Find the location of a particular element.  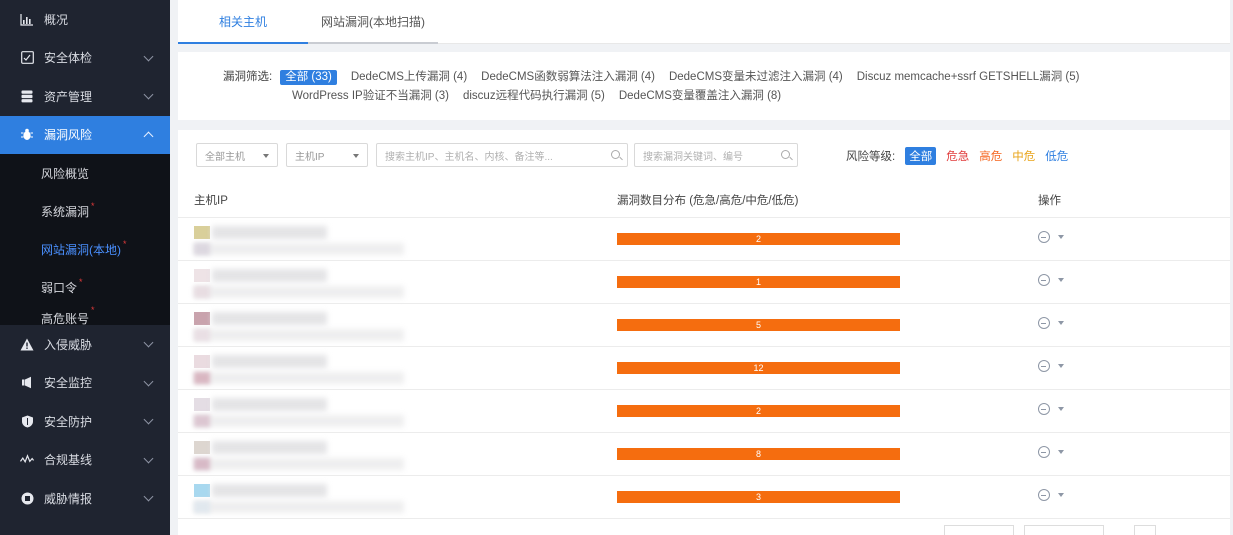

bar-chart-icon is located at coordinates (27, 19).